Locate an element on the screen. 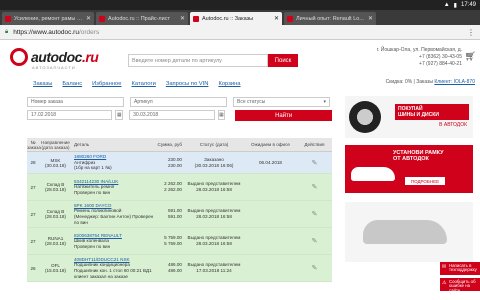 This screenshot has width=480, height=300. nav-cart: Корзина is located at coordinates (229, 84).